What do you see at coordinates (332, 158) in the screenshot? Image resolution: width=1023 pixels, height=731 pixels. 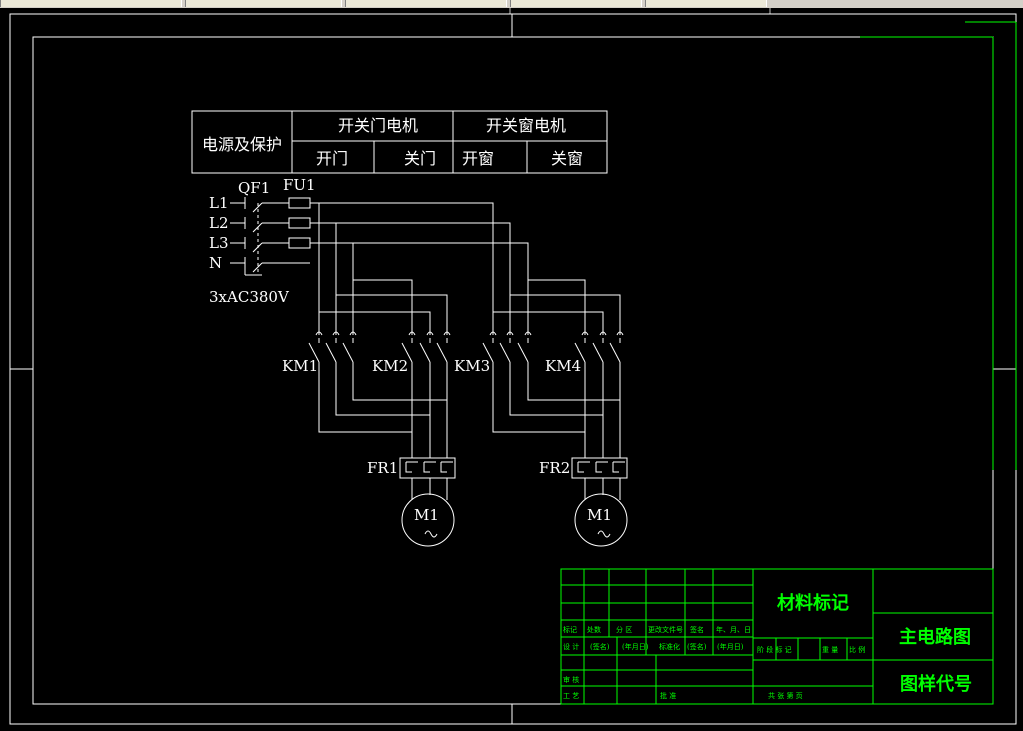 I see `header-open-door-label: 开门` at bounding box center [332, 158].